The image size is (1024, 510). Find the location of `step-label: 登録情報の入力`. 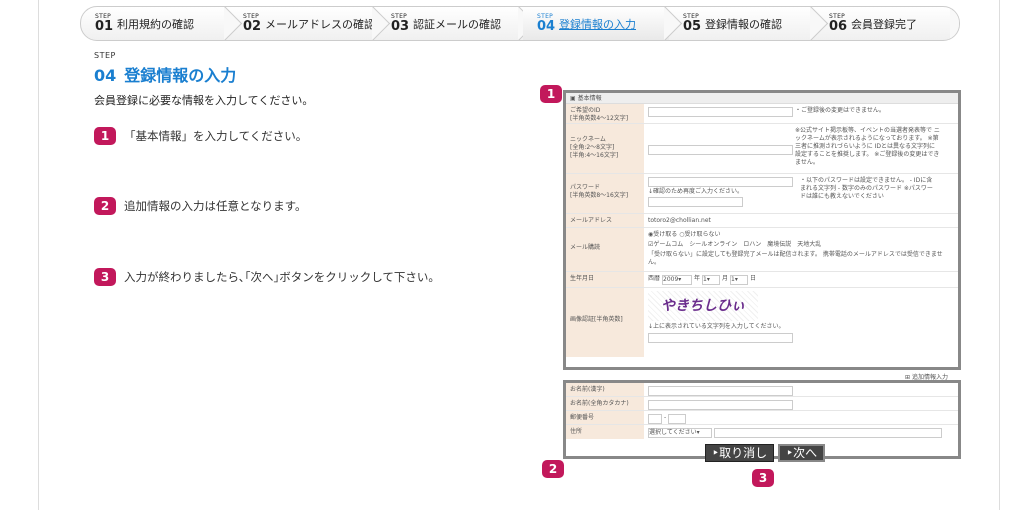

step-label: 登録情報の入力 is located at coordinates (597, 24).